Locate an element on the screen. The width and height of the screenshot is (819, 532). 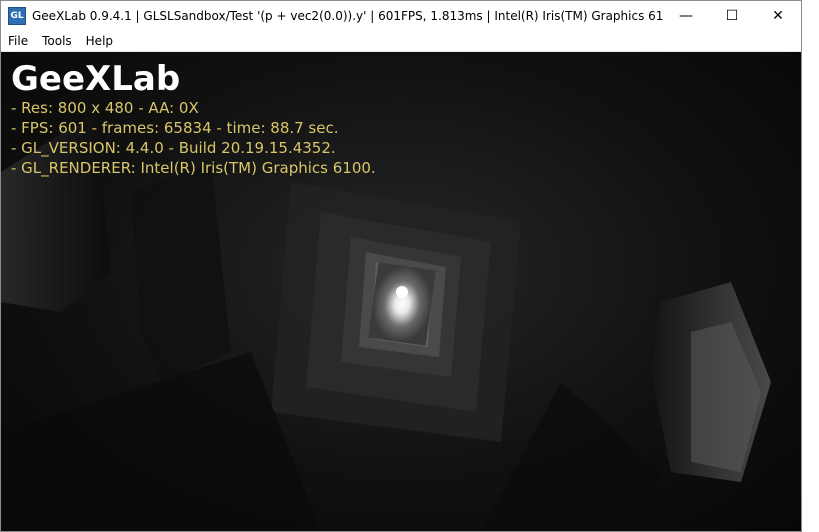
close-button: ✕ is located at coordinates (778, 16).